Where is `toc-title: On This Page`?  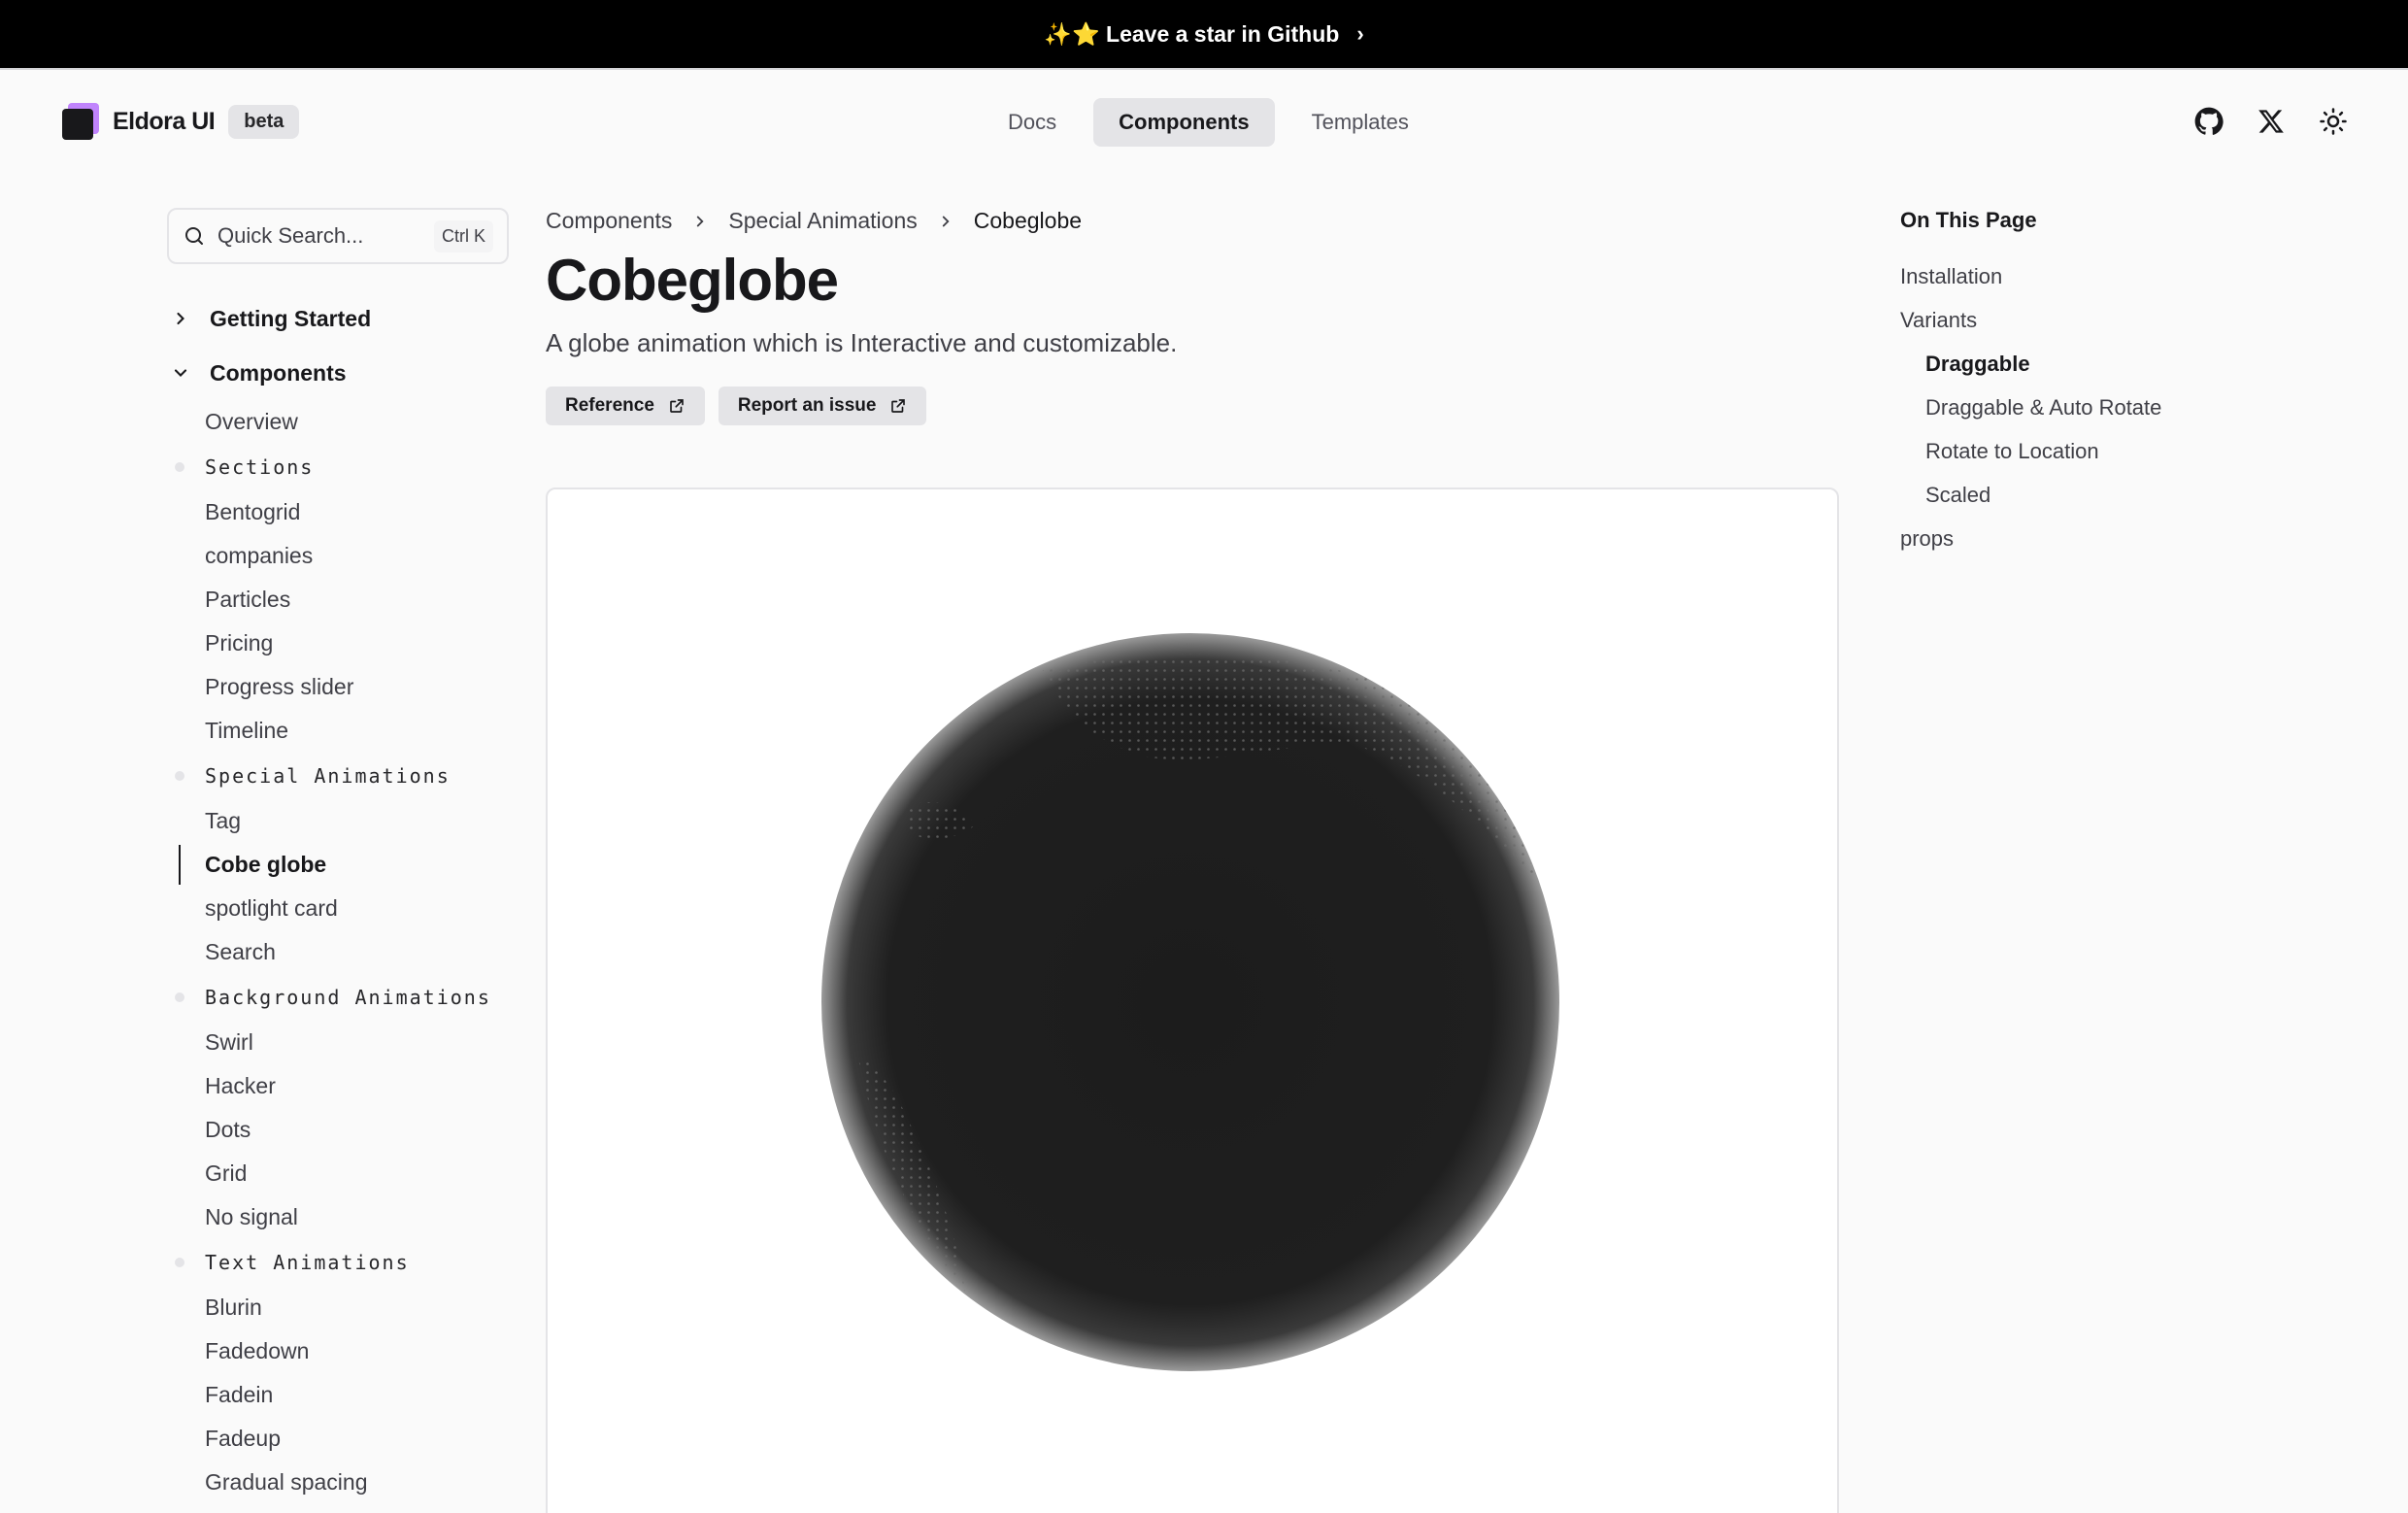
toc-title: On This Page is located at coordinates (1968, 220).